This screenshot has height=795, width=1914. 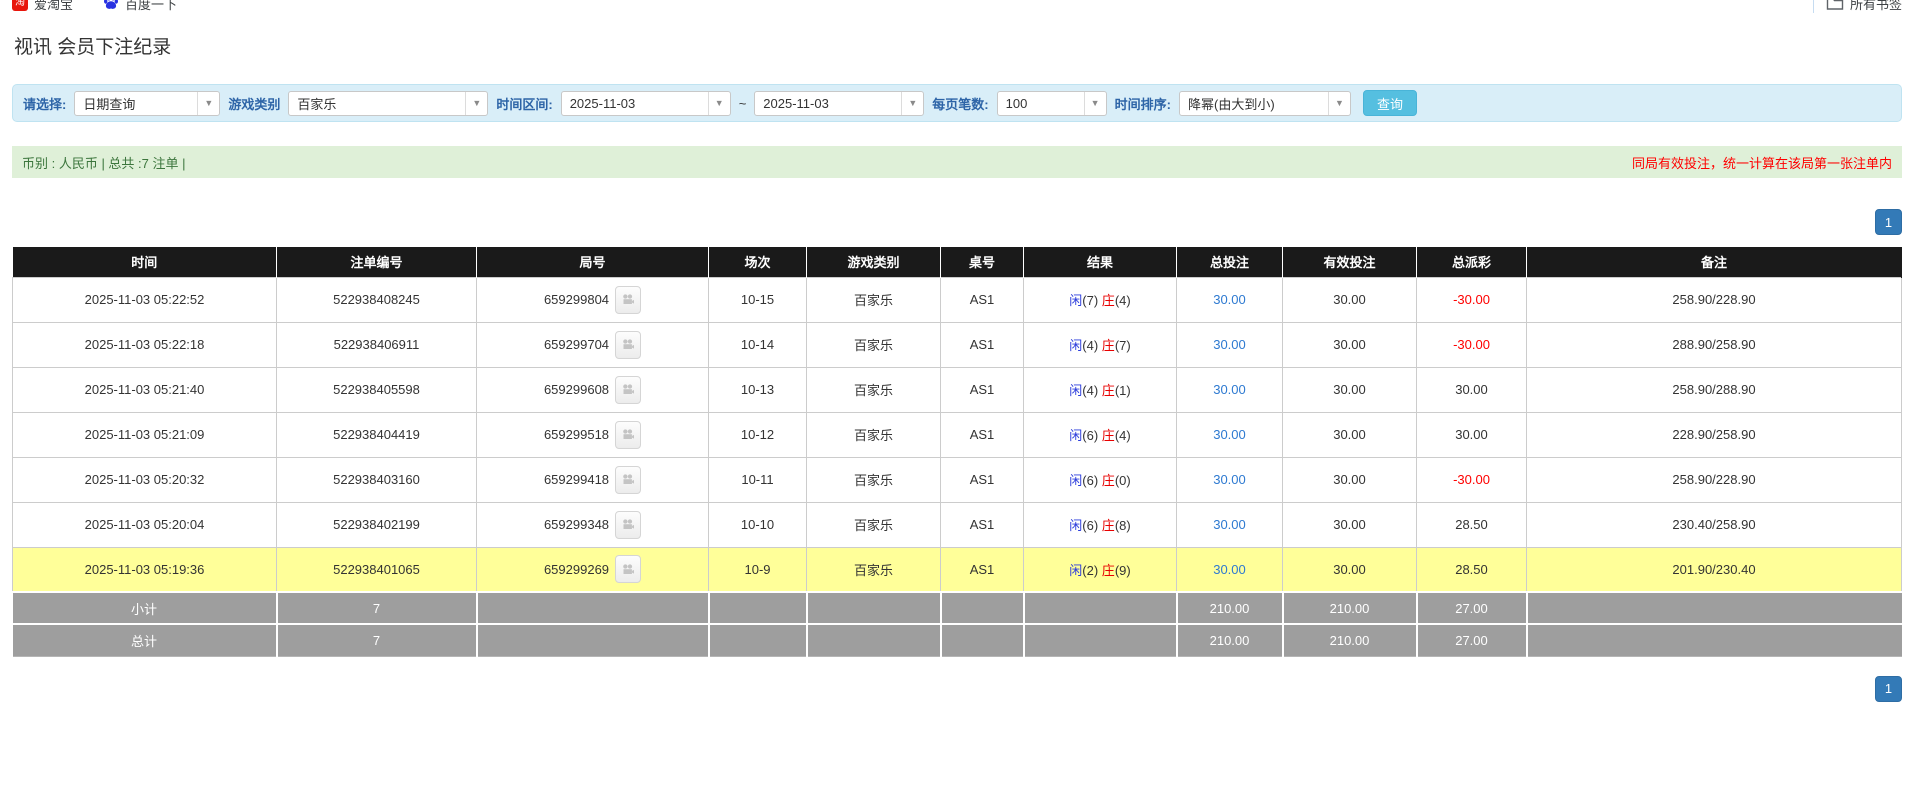 What do you see at coordinates (144, 389) in the screenshot?
I see `cell-time: 2025-11-03 05:21:40` at bounding box center [144, 389].